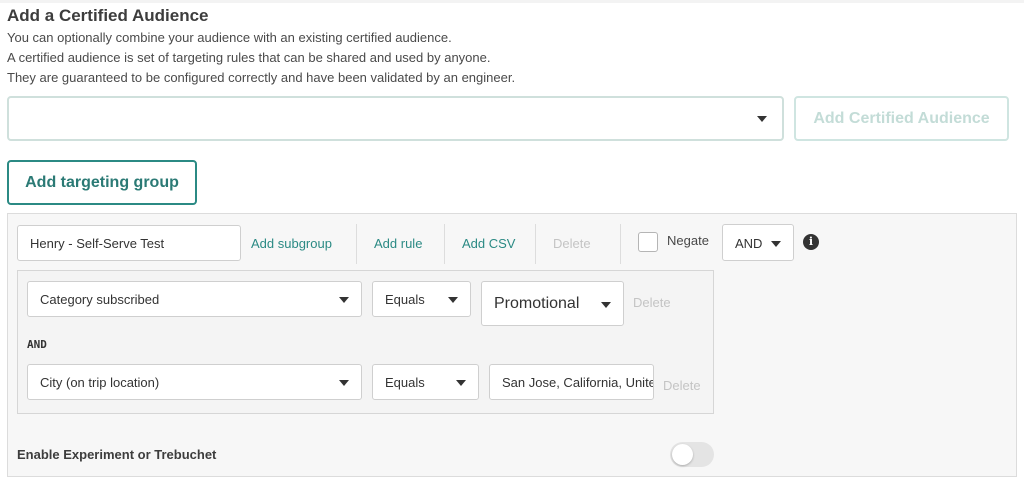 The image size is (1024, 485). I want to click on rule-2-delete-link: Delete, so click(682, 385).